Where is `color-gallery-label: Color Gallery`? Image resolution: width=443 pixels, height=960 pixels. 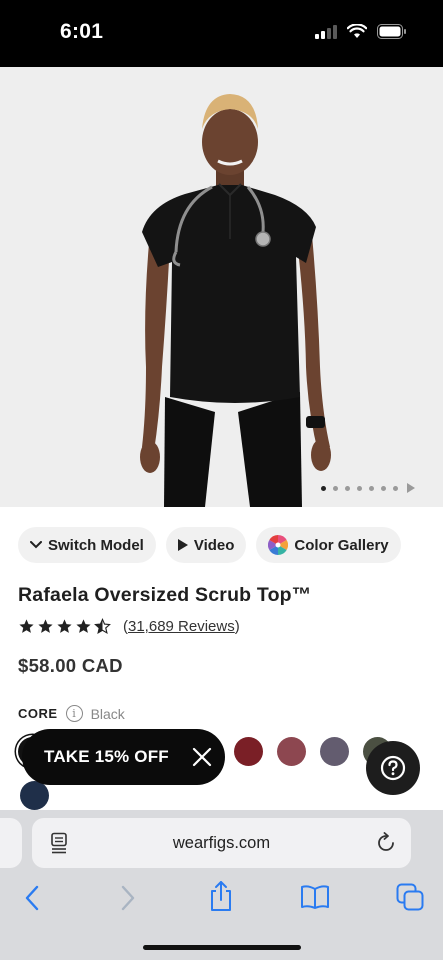
color-gallery-label: Color Gallery is located at coordinates (341, 545).